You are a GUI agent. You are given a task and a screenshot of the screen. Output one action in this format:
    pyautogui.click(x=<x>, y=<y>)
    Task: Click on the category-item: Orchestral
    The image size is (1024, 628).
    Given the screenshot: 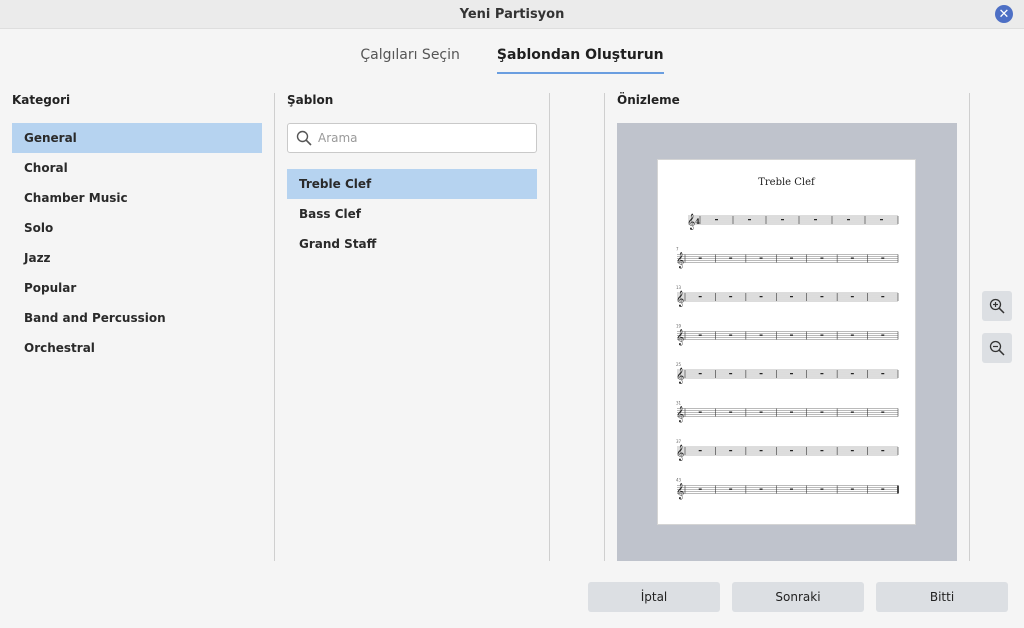 What is the action you would take?
    pyautogui.click(x=137, y=348)
    